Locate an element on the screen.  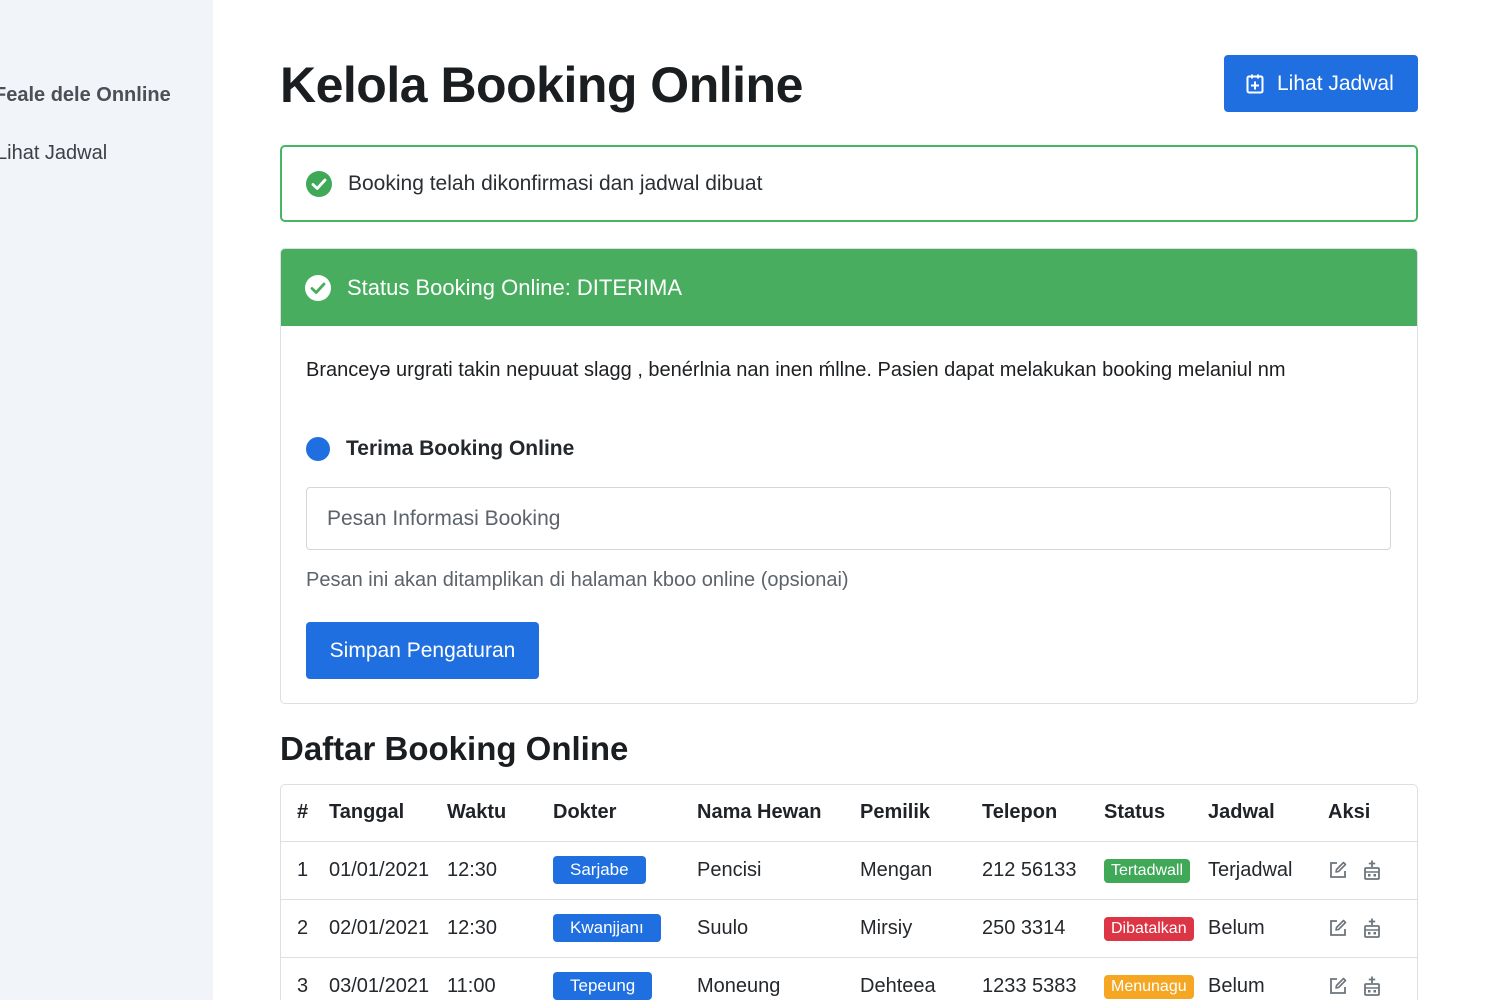
status-header-text: Status Booking Online: DITERIMA is located at coordinates (515, 287).